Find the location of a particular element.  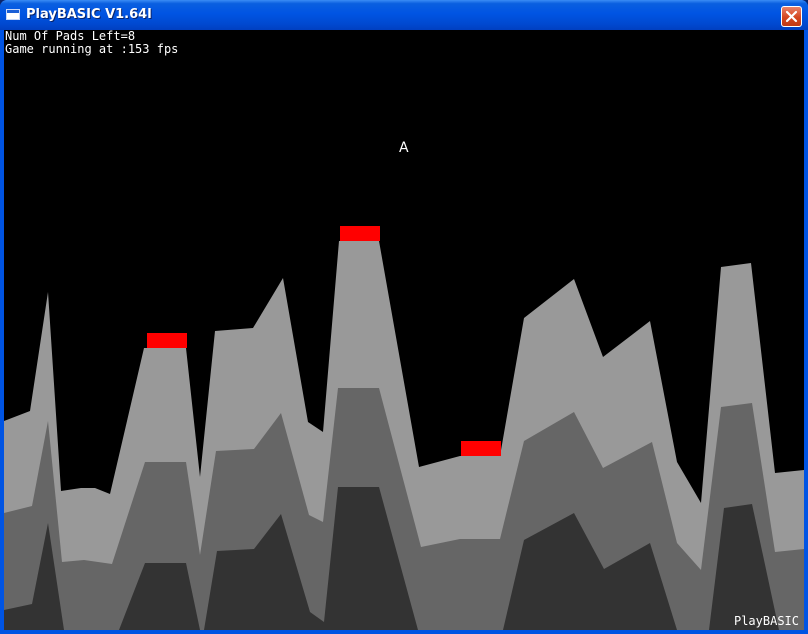

playbasic-watermark: PlayBASIC is located at coordinates (766, 621).